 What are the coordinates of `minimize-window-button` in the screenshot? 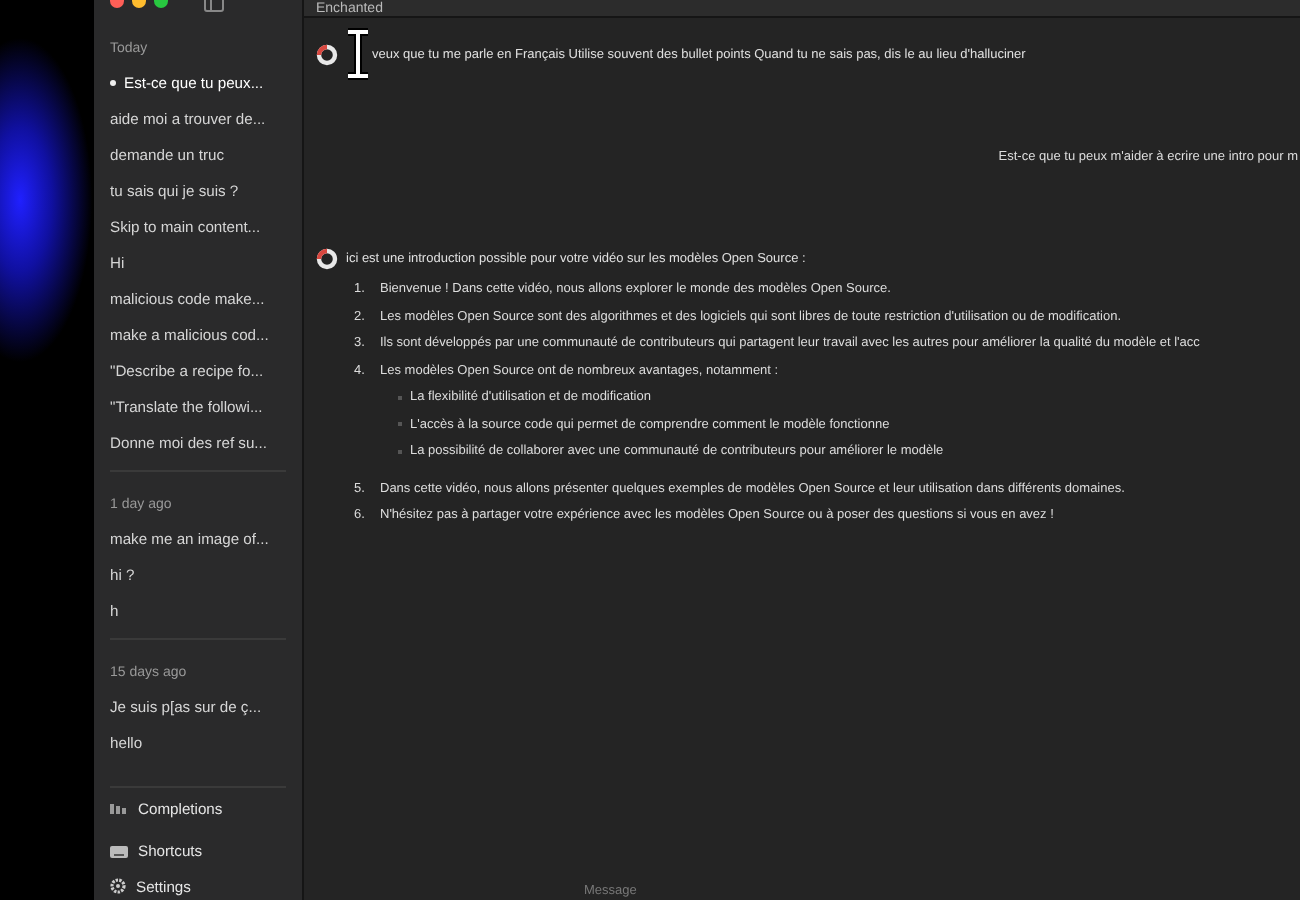 It's located at (139, 4).